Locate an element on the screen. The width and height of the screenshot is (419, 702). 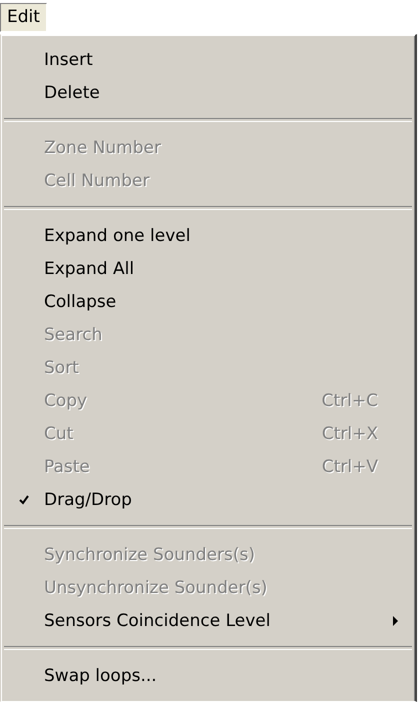
menu-item: Drag/Drop is located at coordinates (208, 499).